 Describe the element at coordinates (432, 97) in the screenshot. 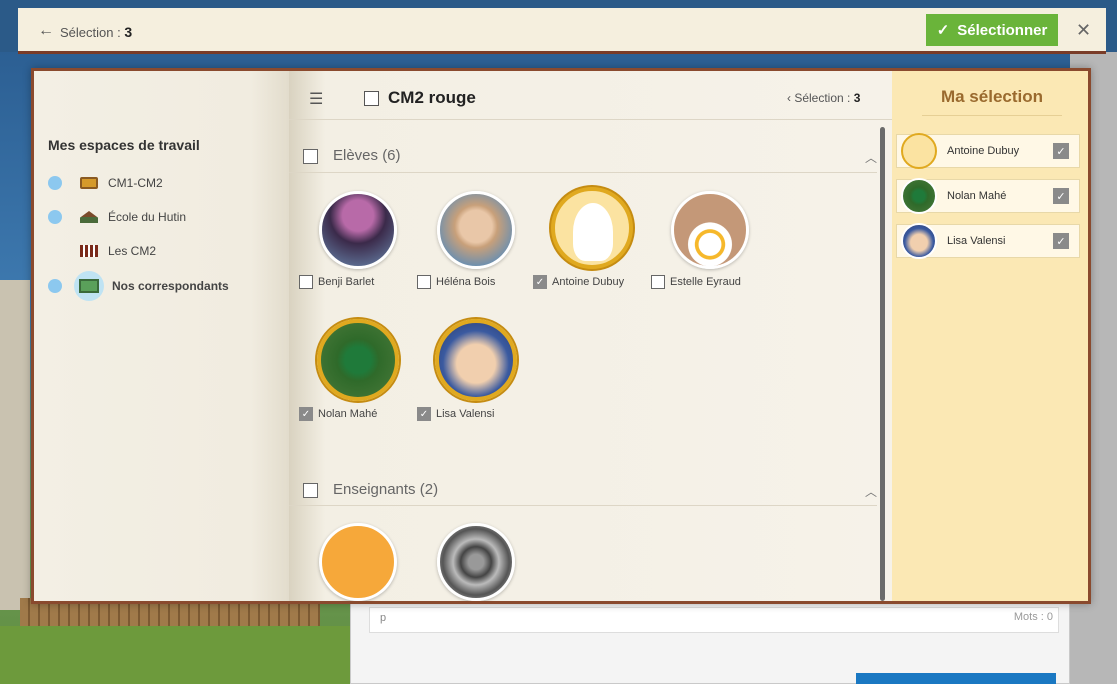

I see `group-title: CM2 rouge` at that location.